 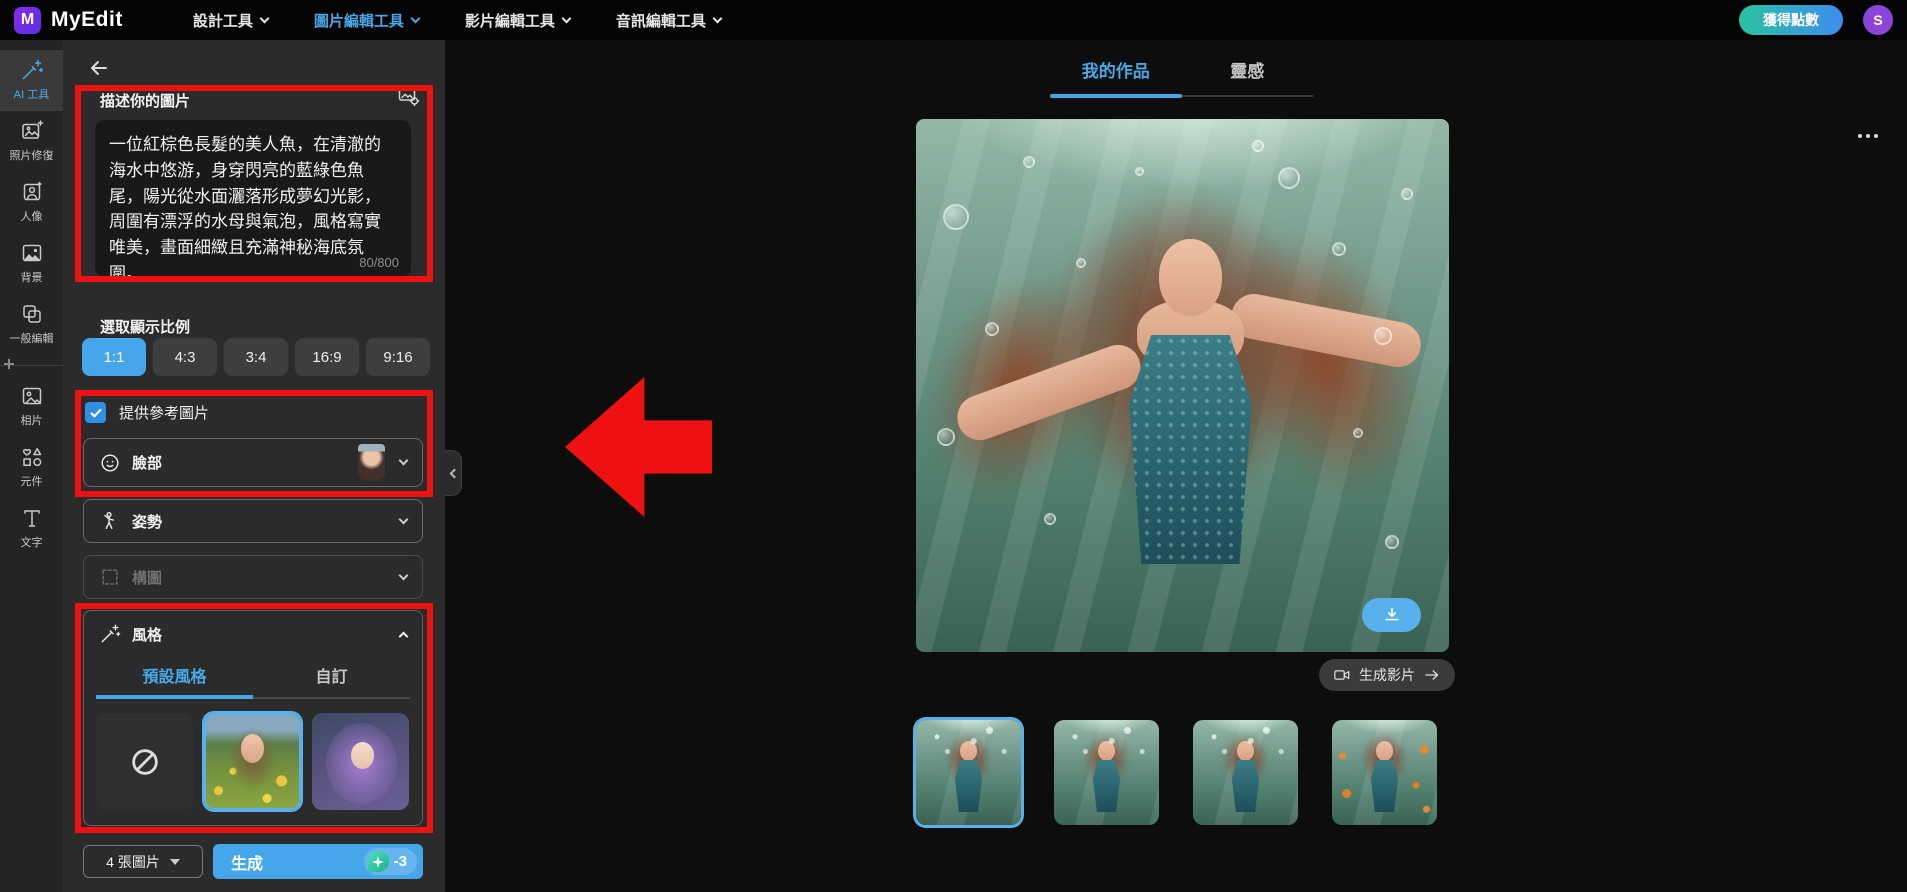 What do you see at coordinates (378, 861) in the screenshot?
I see `credit-coin-icon` at bounding box center [378, 861].